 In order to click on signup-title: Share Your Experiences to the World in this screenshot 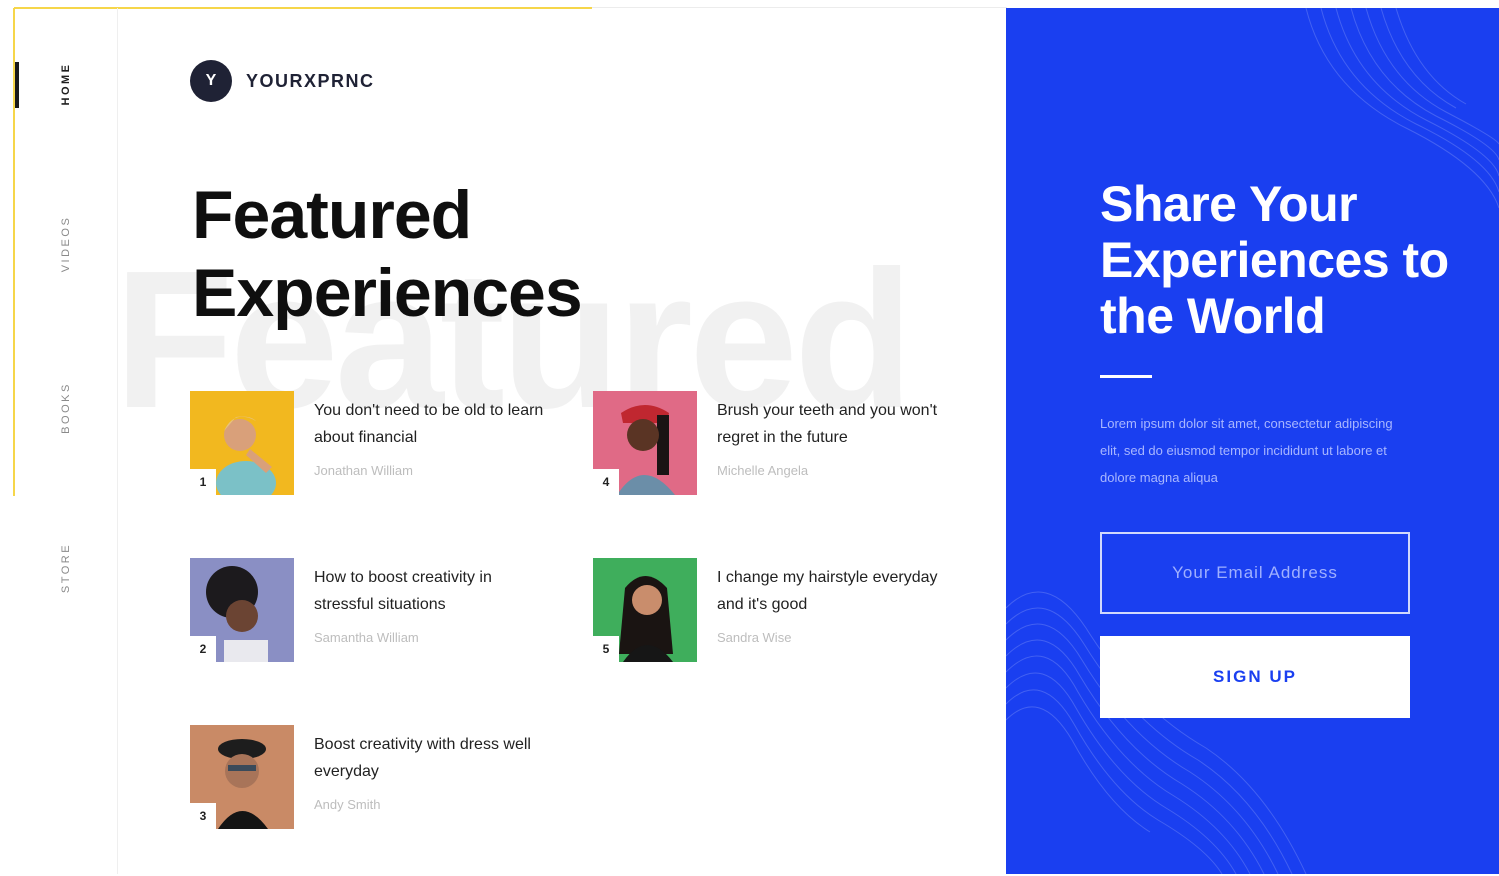, I will do `click(1274, 260)`.